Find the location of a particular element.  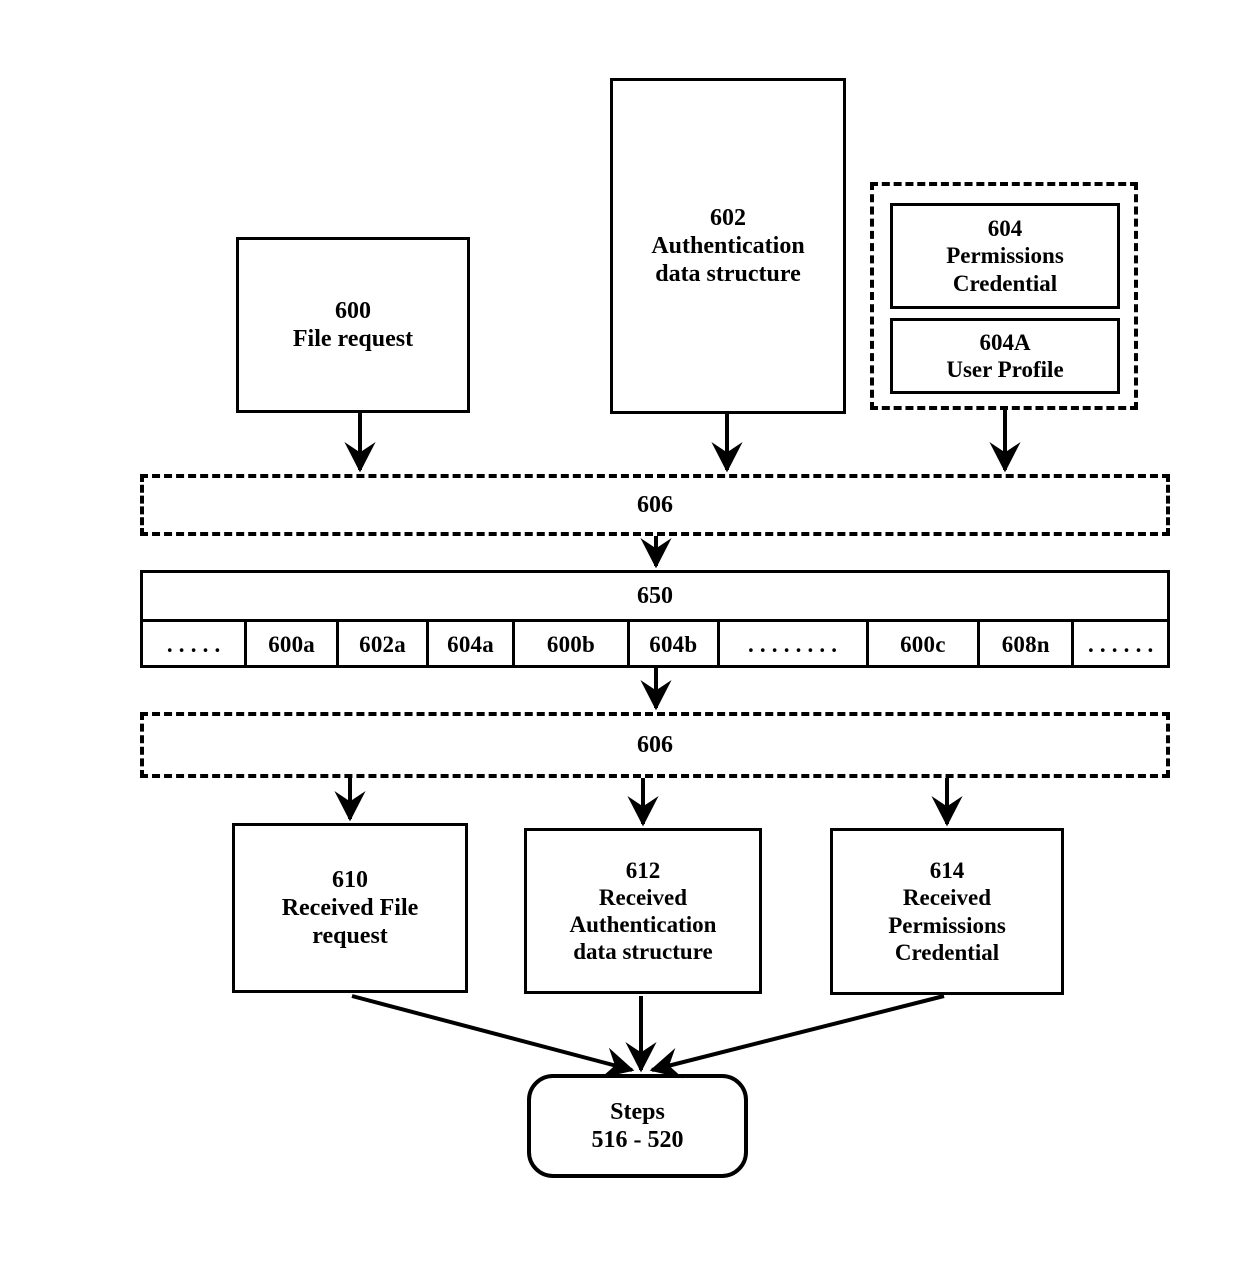

channel-606-upper-ref: 606 is located at coordinates (655, 504).